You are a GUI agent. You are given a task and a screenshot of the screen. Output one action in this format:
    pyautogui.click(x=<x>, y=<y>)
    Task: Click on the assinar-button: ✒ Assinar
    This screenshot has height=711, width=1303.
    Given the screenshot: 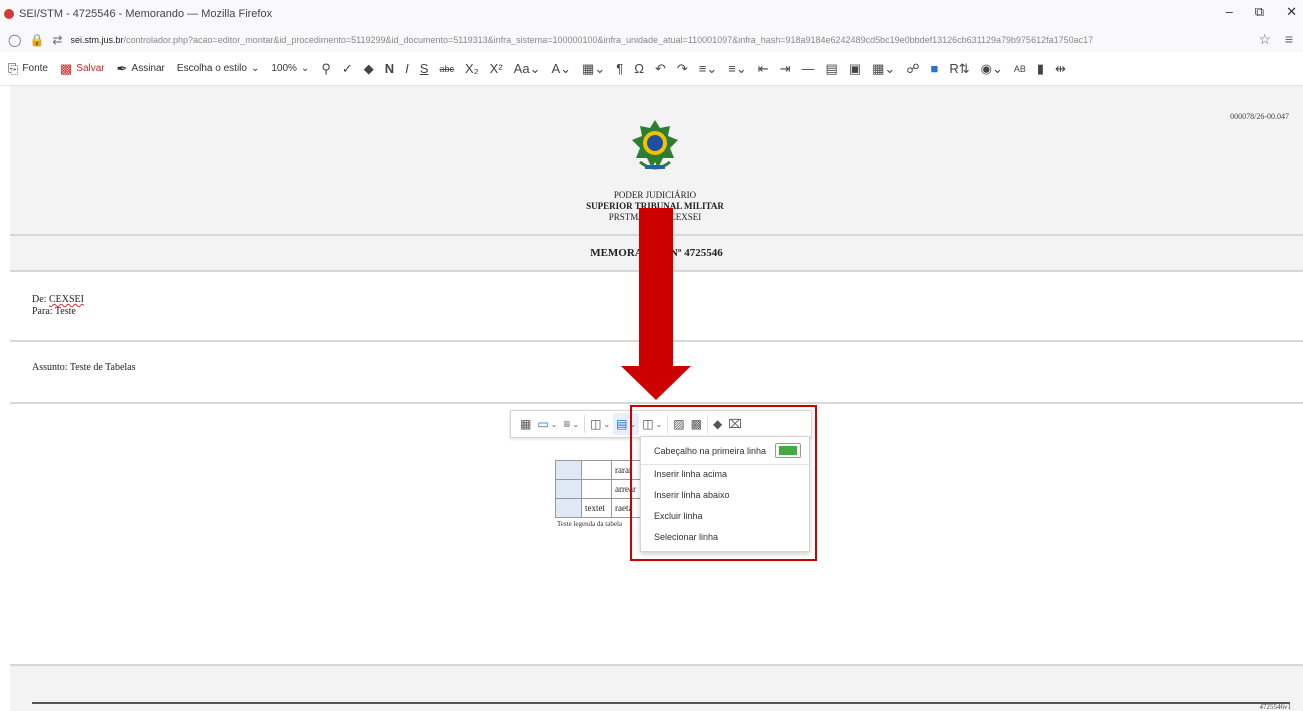 What is the action you would take?
    pyautogui.click(x=141, y=69)
    